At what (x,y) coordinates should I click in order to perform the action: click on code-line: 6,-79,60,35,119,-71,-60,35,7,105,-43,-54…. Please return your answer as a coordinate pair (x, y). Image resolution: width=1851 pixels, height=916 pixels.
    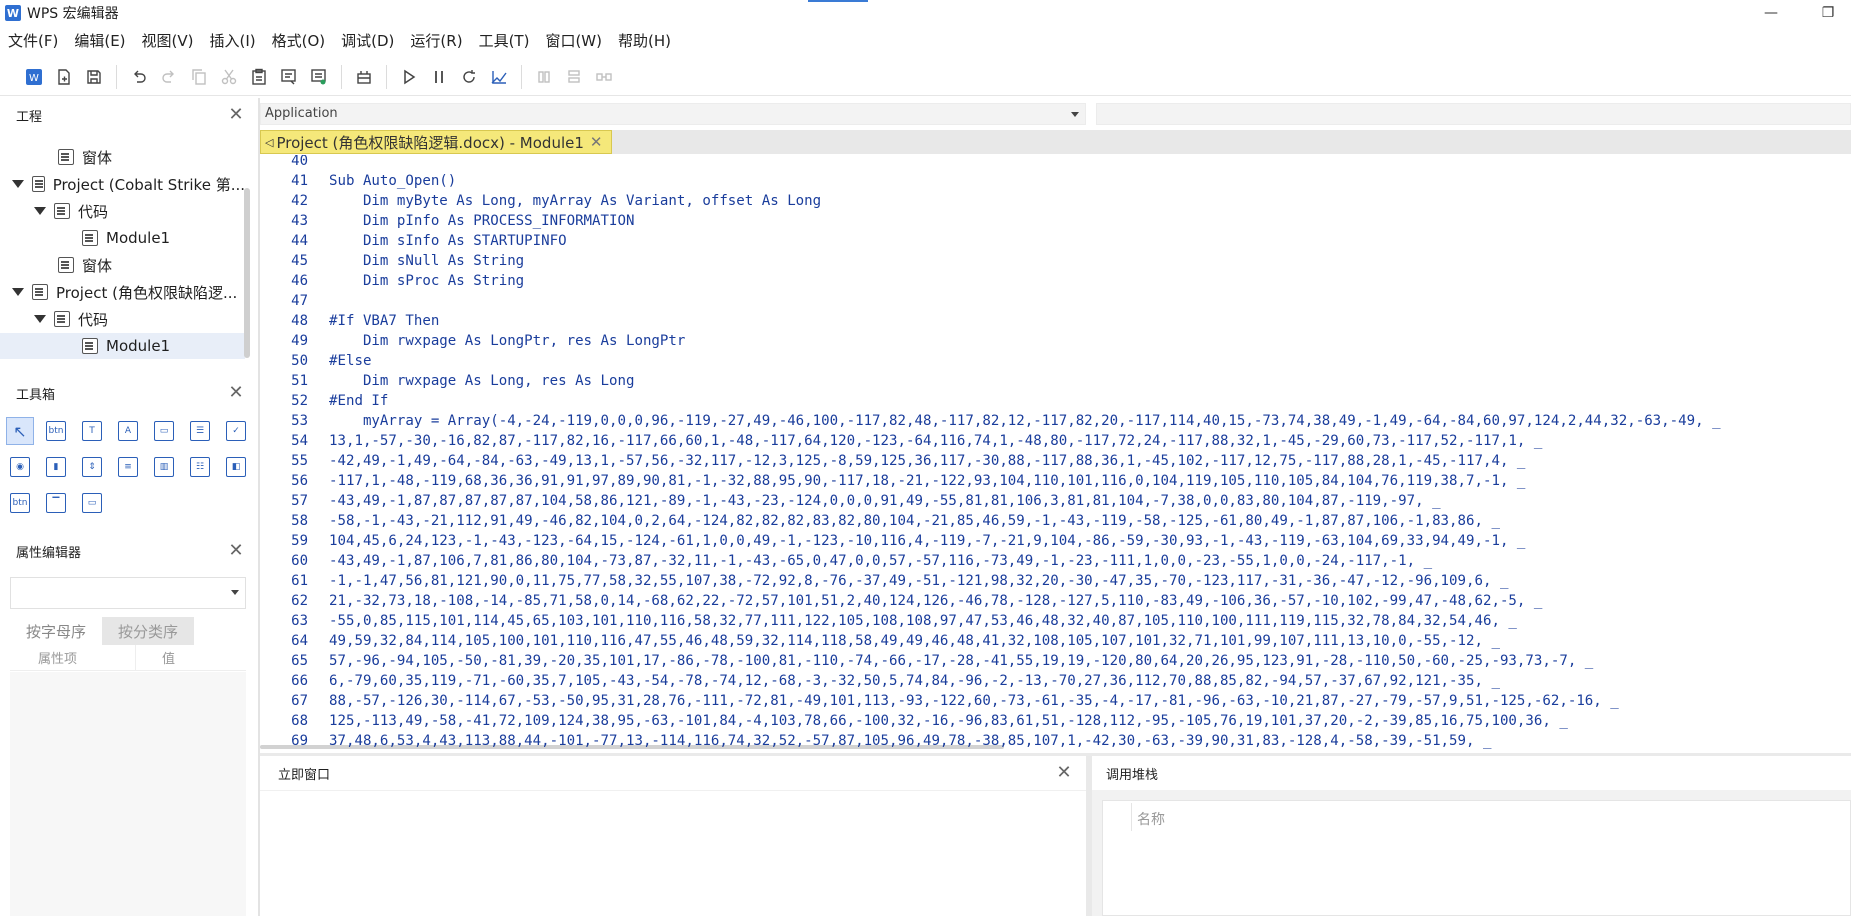
    Looking at the image, I should click on (914, 681).